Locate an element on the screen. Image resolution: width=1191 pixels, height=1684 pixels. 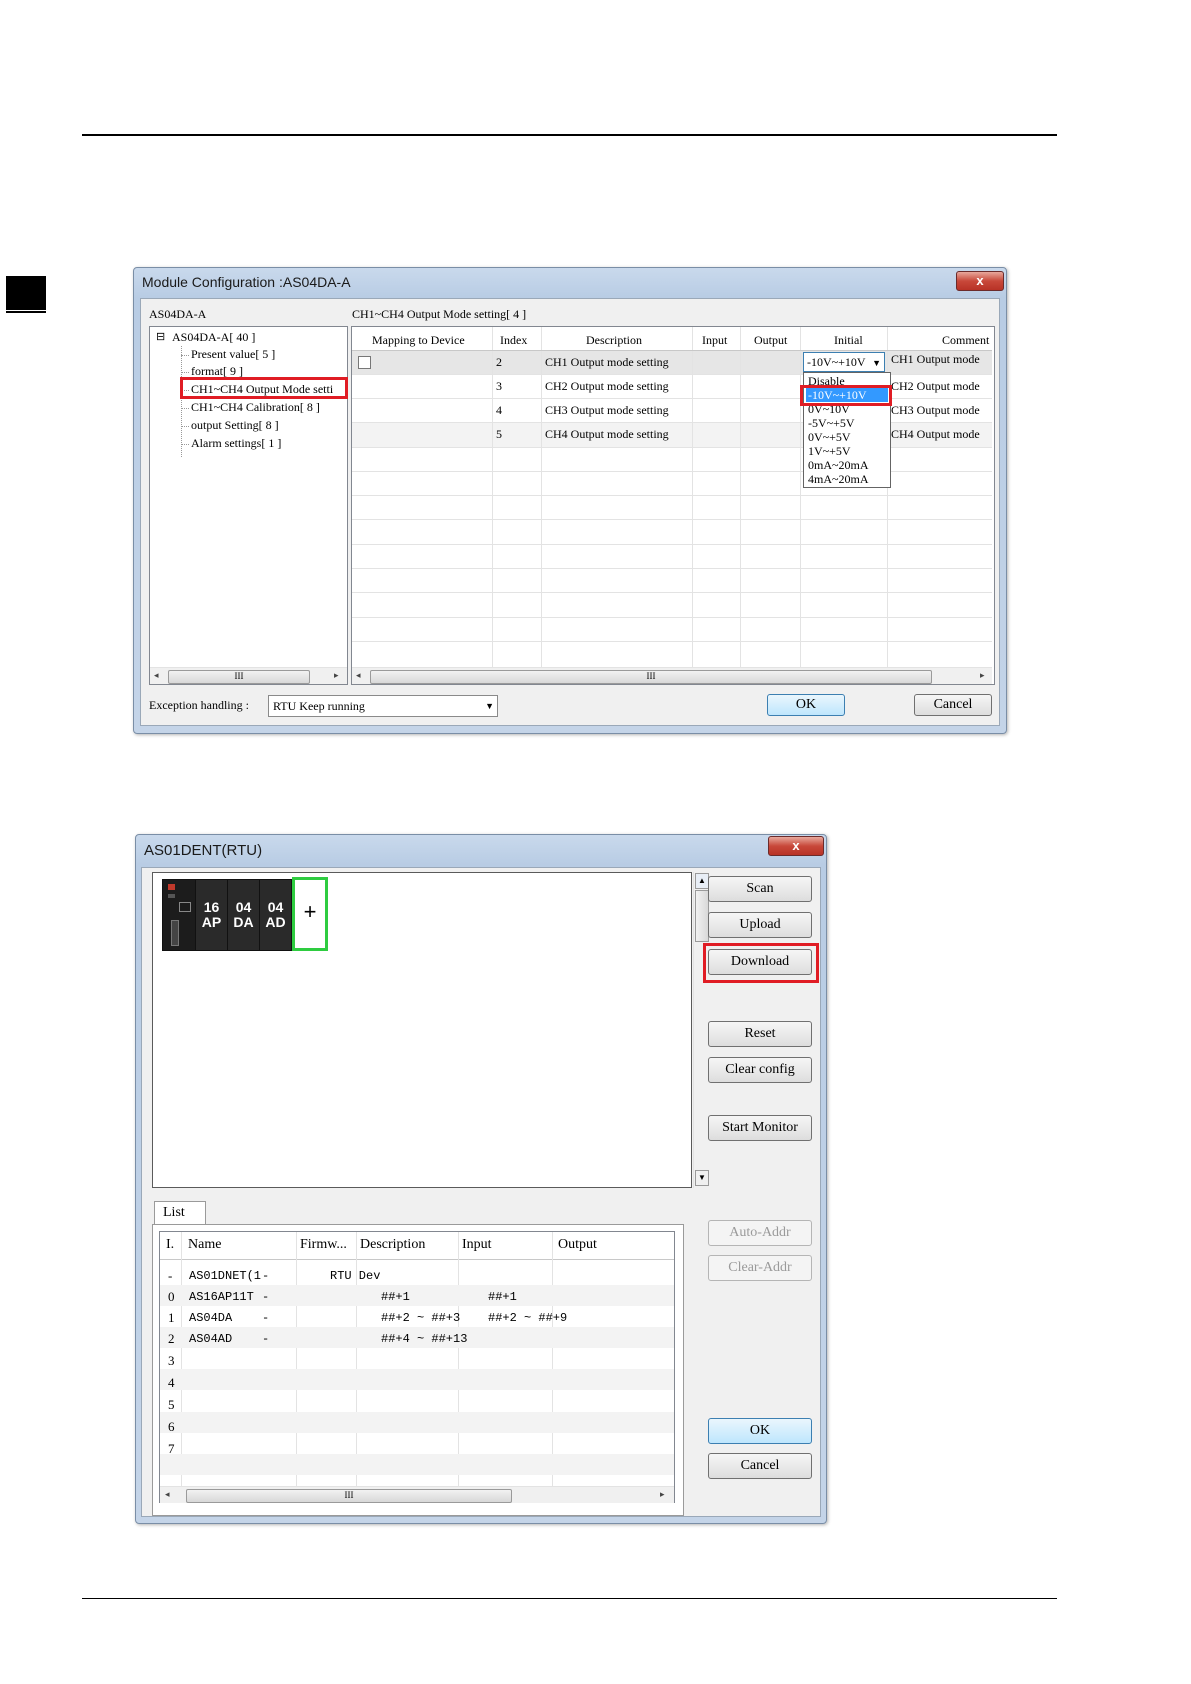
list-hscrollbar: ◂ III ▸ is located at coordinates (417, 1494).